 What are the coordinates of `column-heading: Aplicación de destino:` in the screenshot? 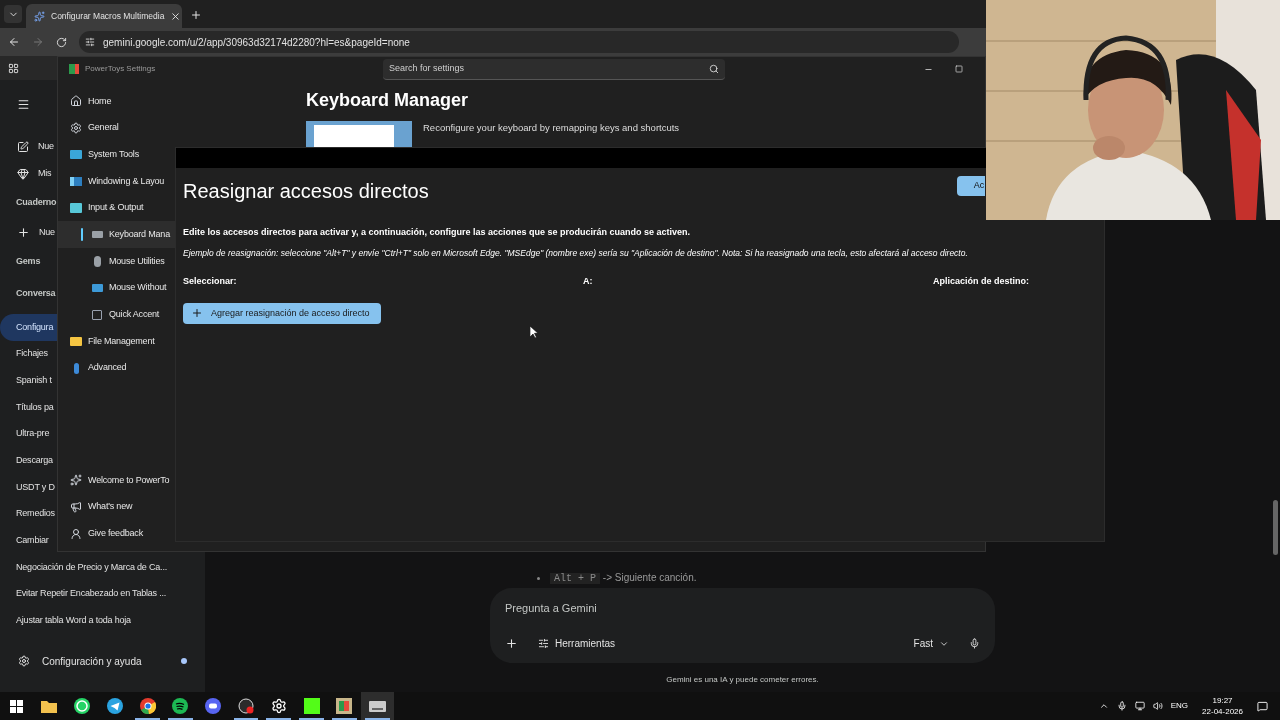 It's located at (981, 282).